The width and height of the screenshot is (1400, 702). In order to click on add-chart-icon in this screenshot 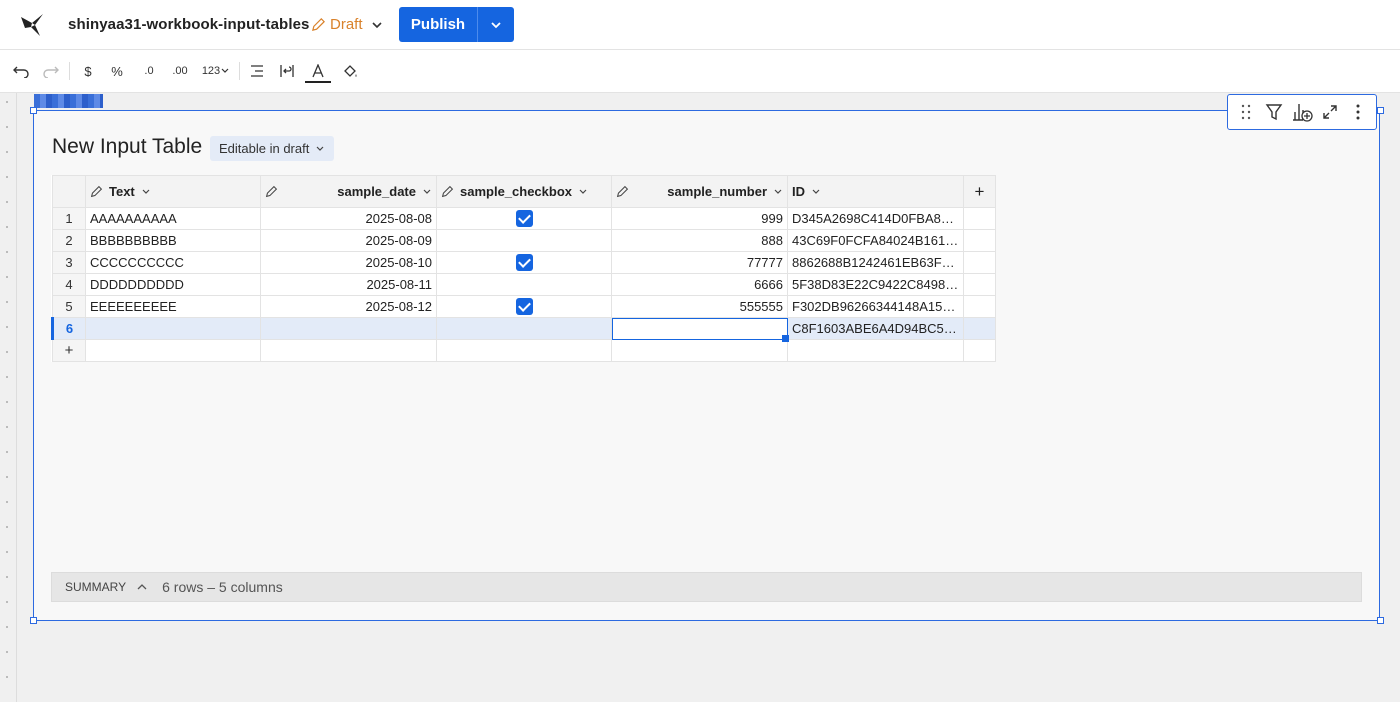, I will do `click(1302, 112)`.